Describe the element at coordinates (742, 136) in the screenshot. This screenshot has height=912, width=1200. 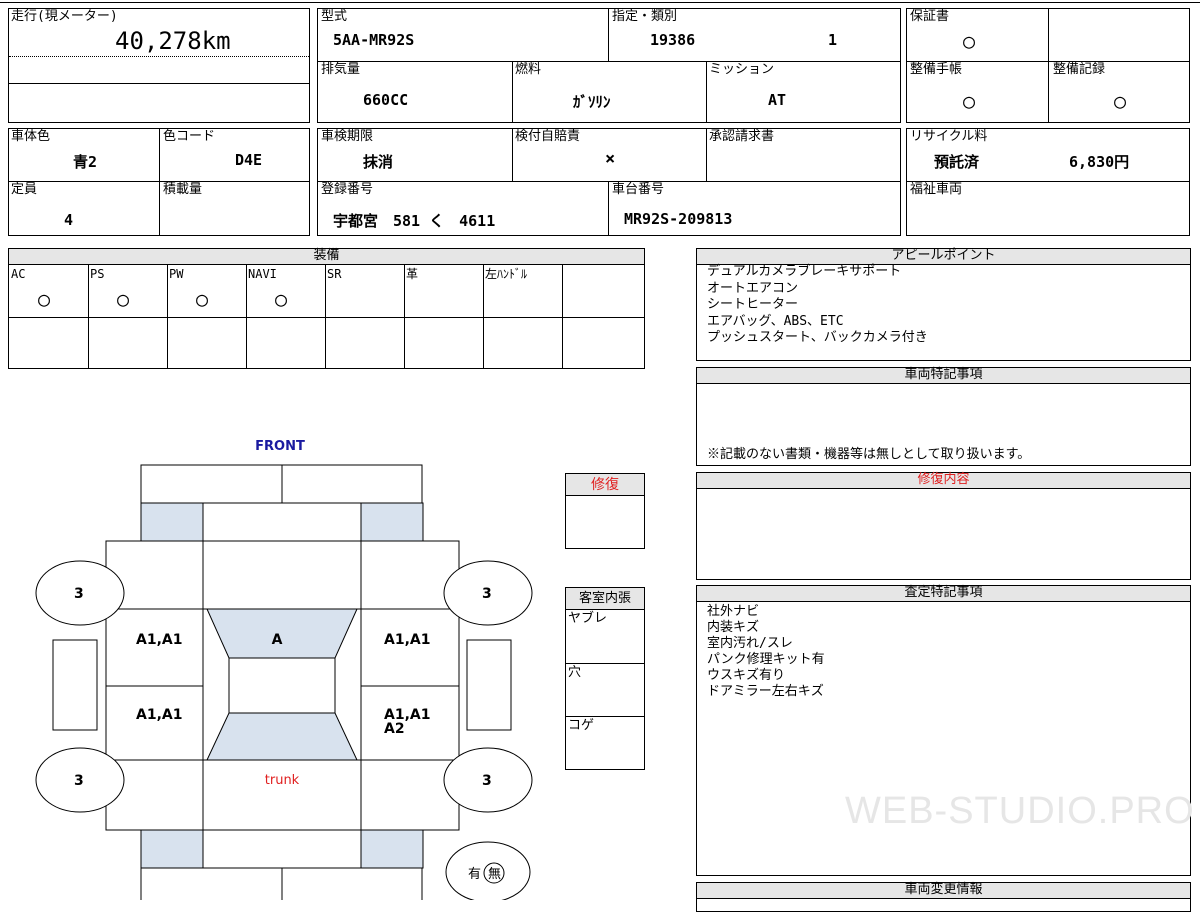
I see `approval-request-label: 承認請求書` at that location.